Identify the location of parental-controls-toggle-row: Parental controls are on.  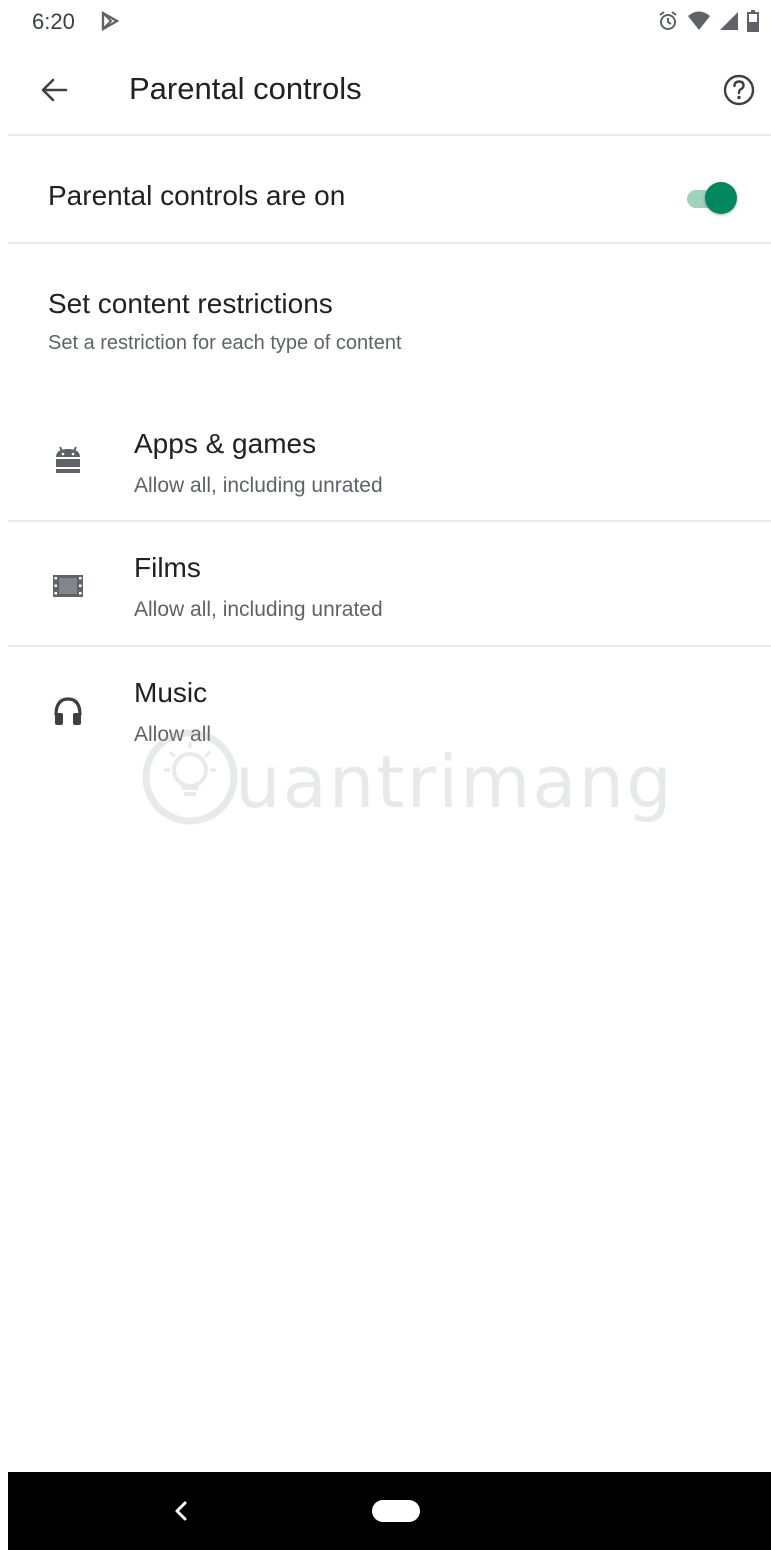
(389, 190).